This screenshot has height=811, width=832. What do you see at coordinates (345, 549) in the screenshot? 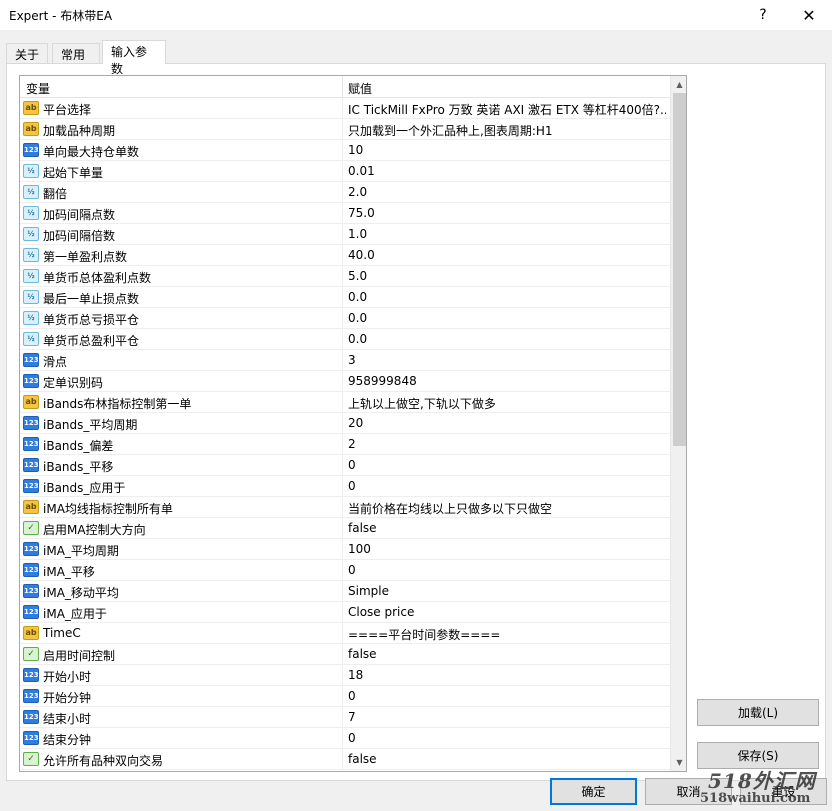
I see `table-row: 123 iMA_平均周期 100` at bounding box center [345, 549].